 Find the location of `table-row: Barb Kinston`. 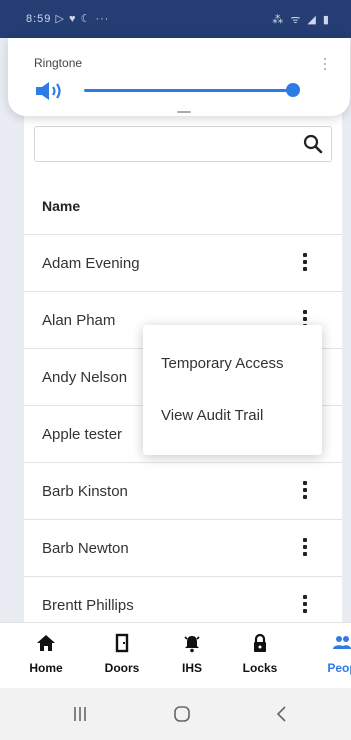

table-row: Barb Kinston is located at coordinates (183, 491).